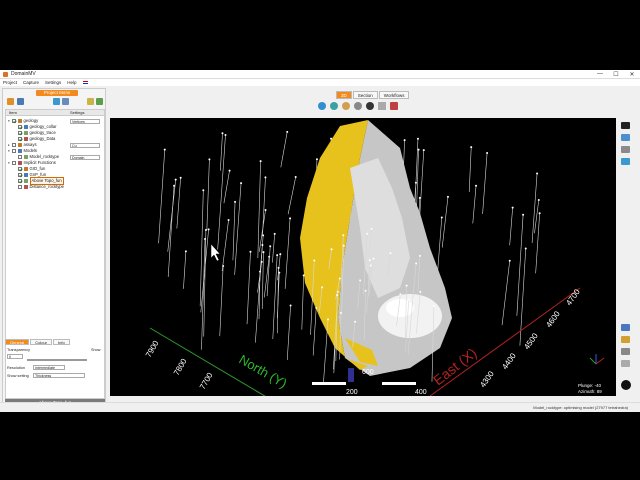 The image size is (640, 480). I want to click on minimize-button: —, so click(600, 74).